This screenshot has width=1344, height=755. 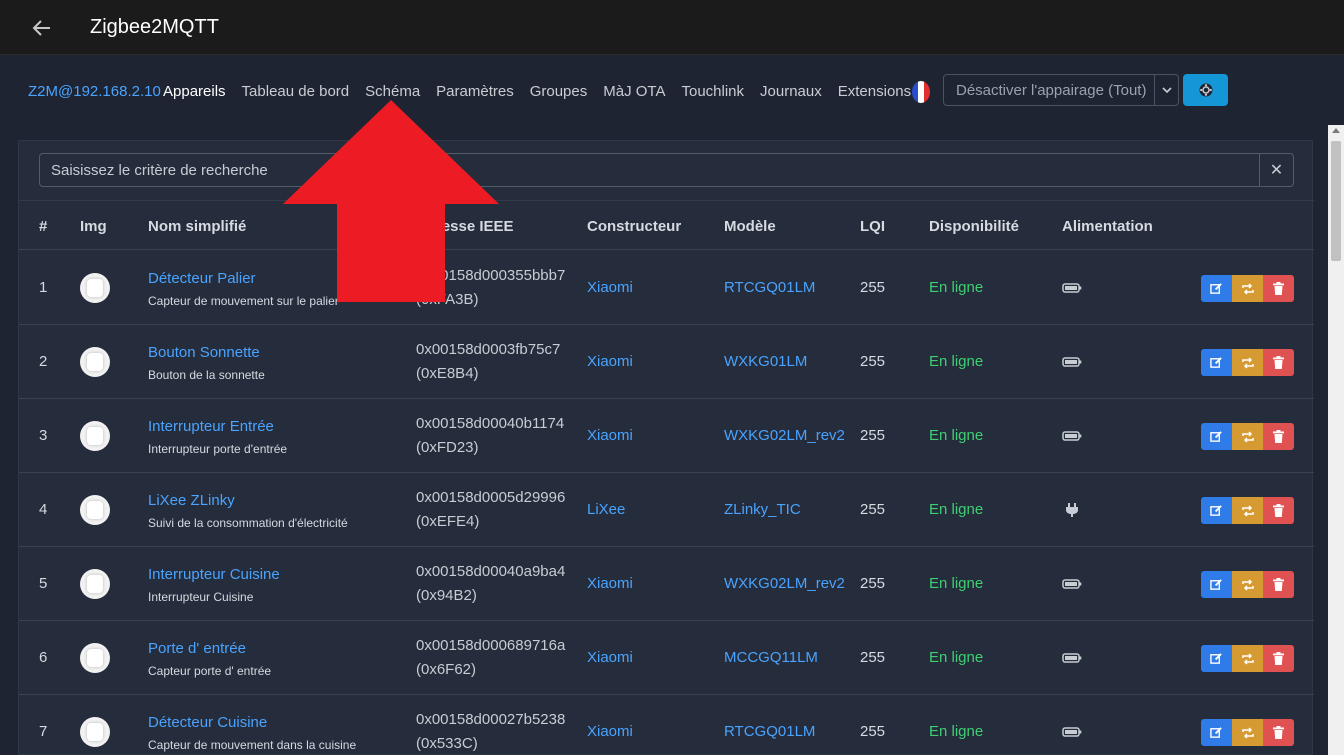 I want to click on scroll-up-icon, so click(x=1336, y=130).